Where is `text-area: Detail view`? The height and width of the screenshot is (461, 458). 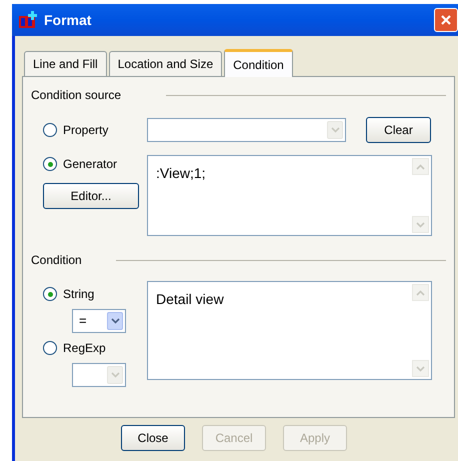 text-area: Detail view is located at coordinates (289, 330).